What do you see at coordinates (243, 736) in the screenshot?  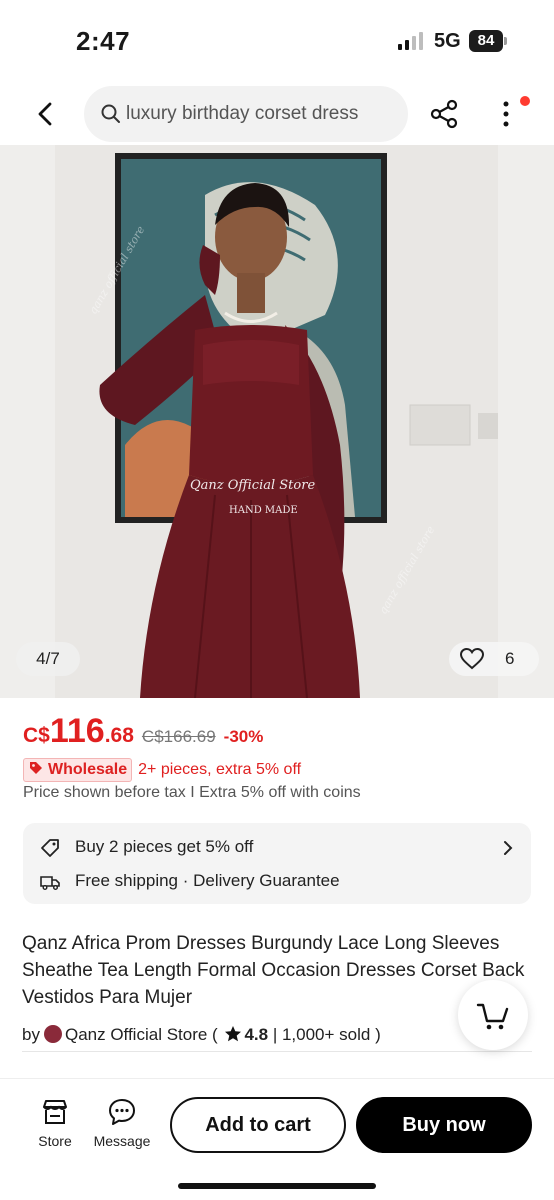 I see `discount-badge: -30%` at bounding box center [243, 736].